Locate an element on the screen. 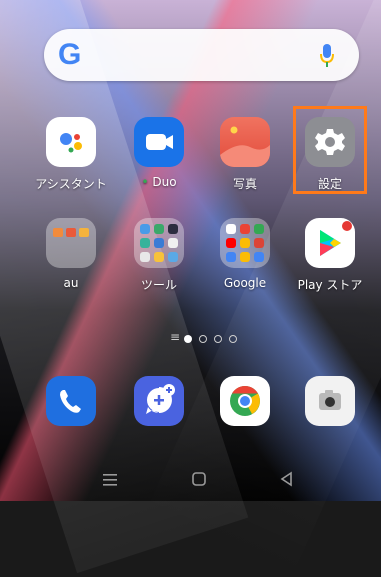 The image size is (381, 577). menu-icon is located at coordinates (110, 480).